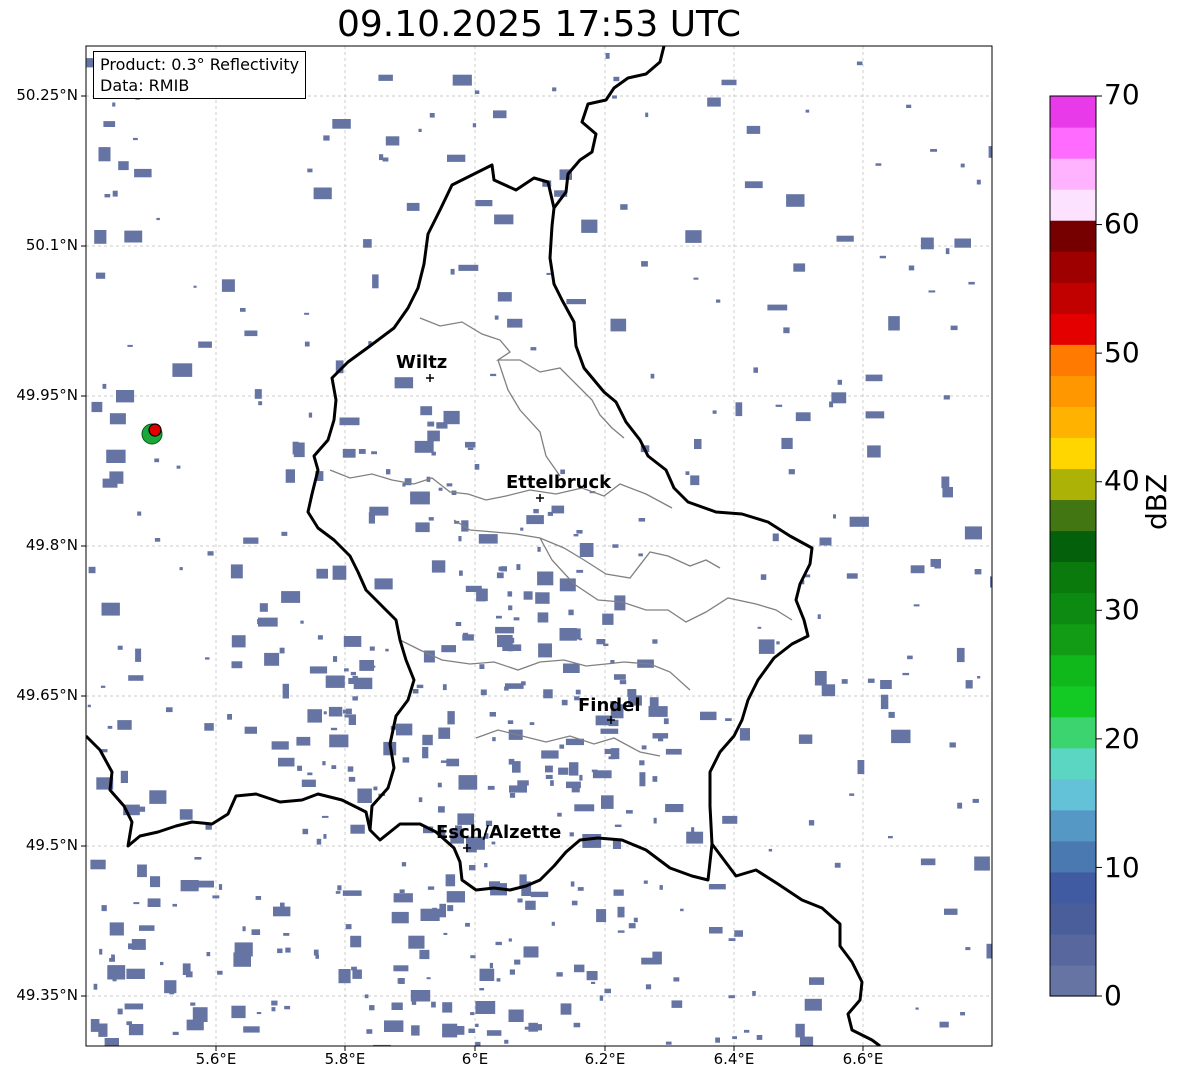 The height and width of the screenshot is (1081, 1184). I want to click on lon-tick-label: 6°E, so click(475, 1059).